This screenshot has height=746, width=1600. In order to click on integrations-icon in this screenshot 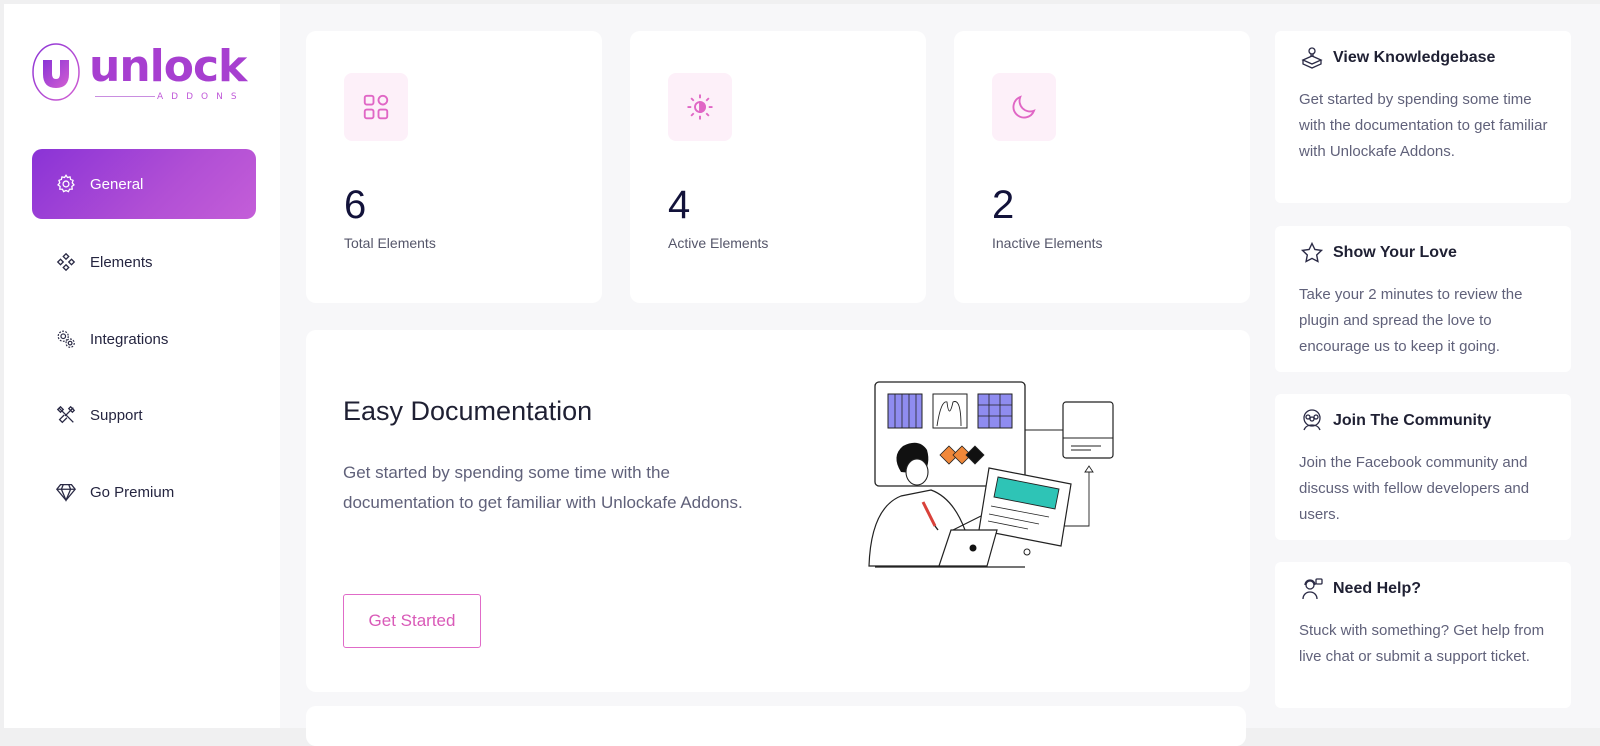, I will do `click(66, 339)`.